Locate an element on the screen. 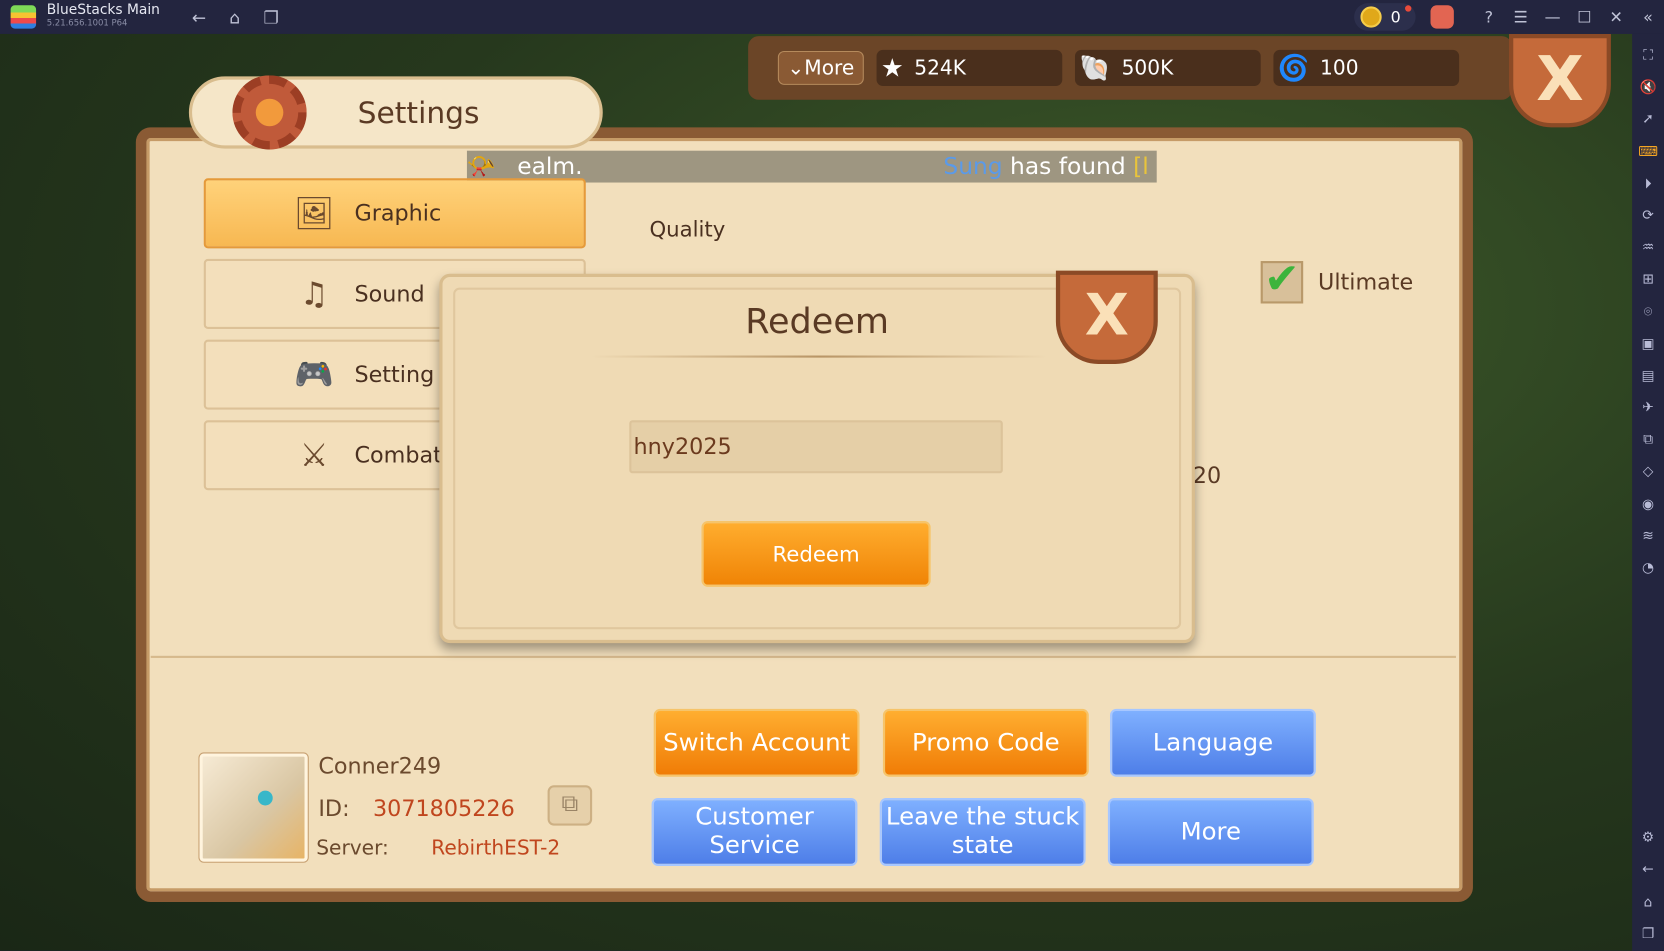  star-icon: ★ is located at coordinates (892, 68).